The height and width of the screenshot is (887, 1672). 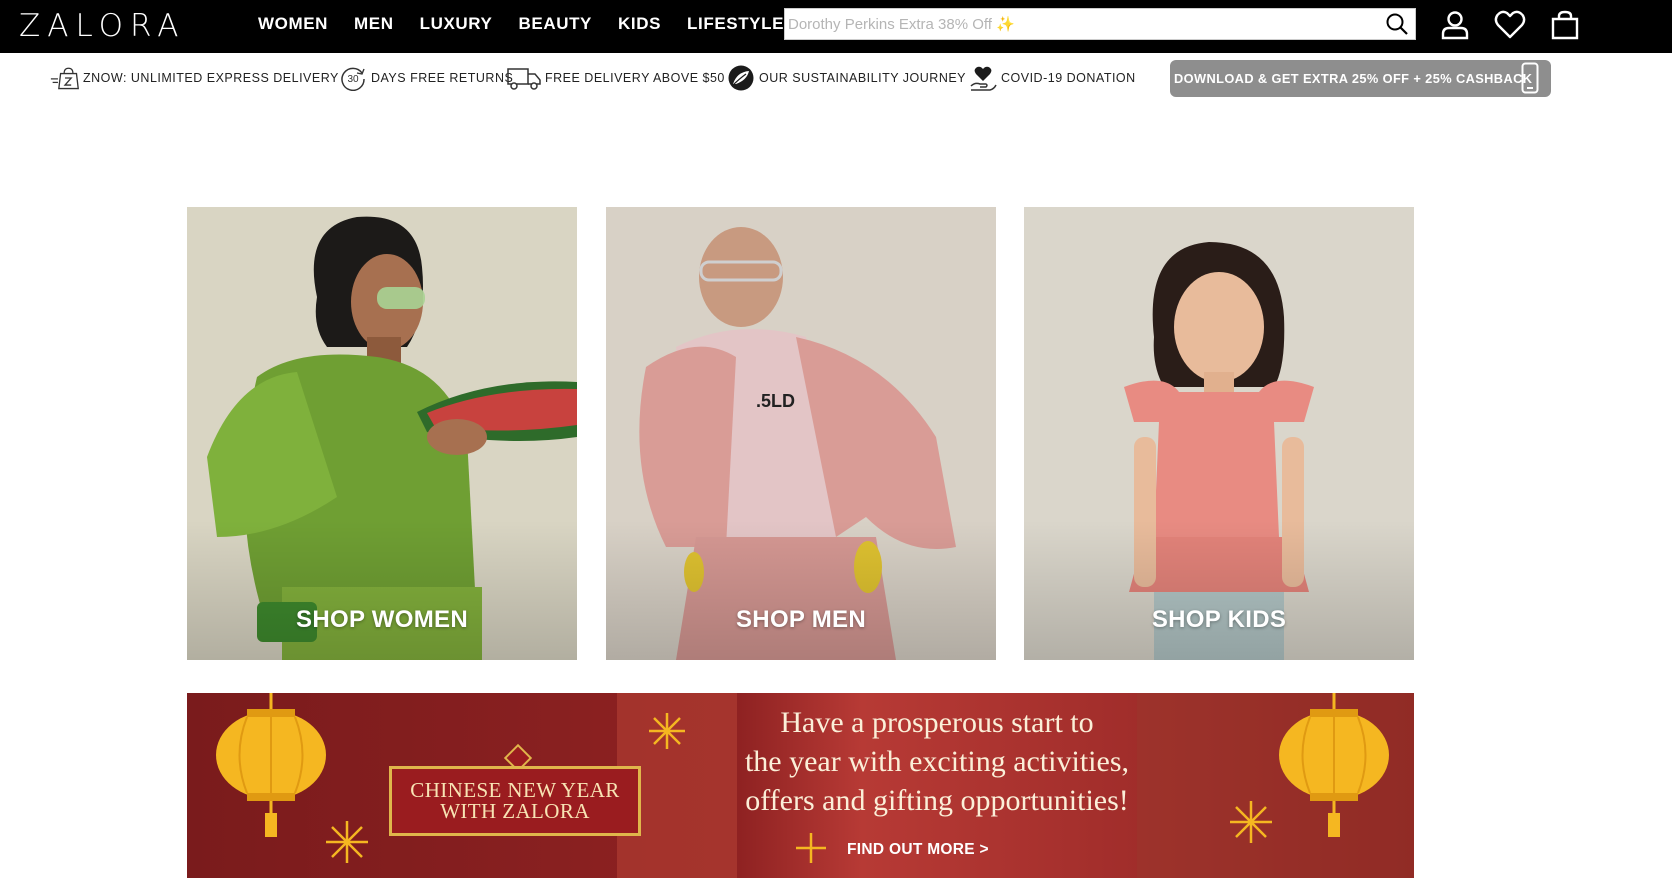 I want to click on cny-badge-line2: WITH ZALORA, so click(x=515, y=811).